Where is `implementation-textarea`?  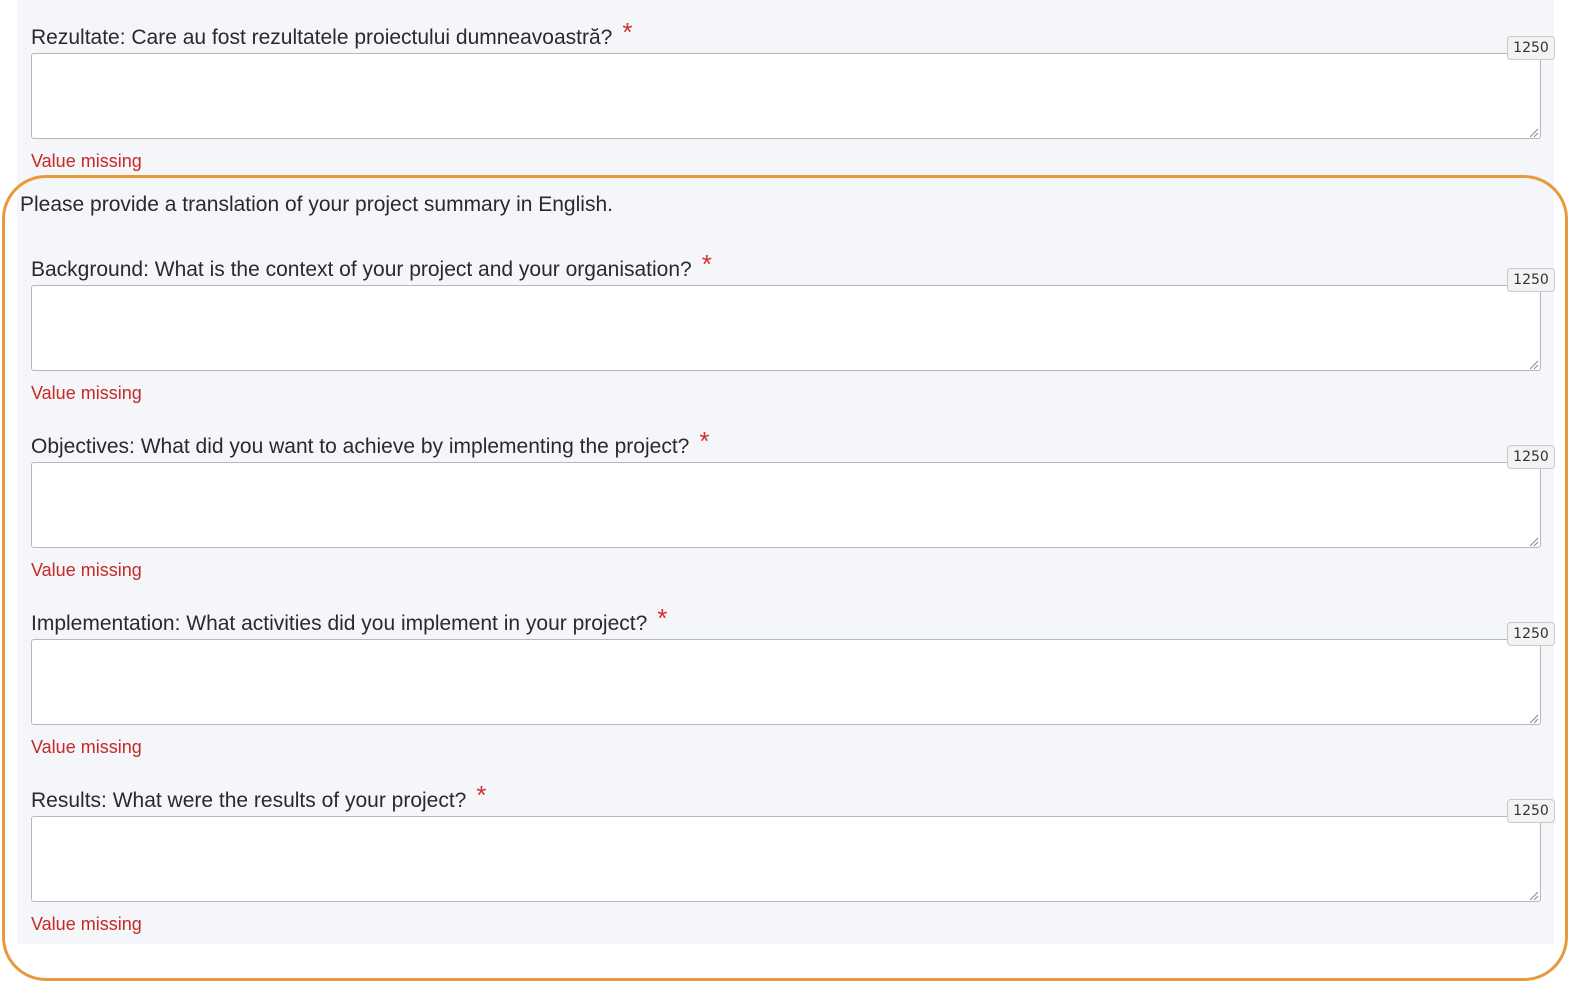 implementation-textarea is located at coordinates (786, 682).